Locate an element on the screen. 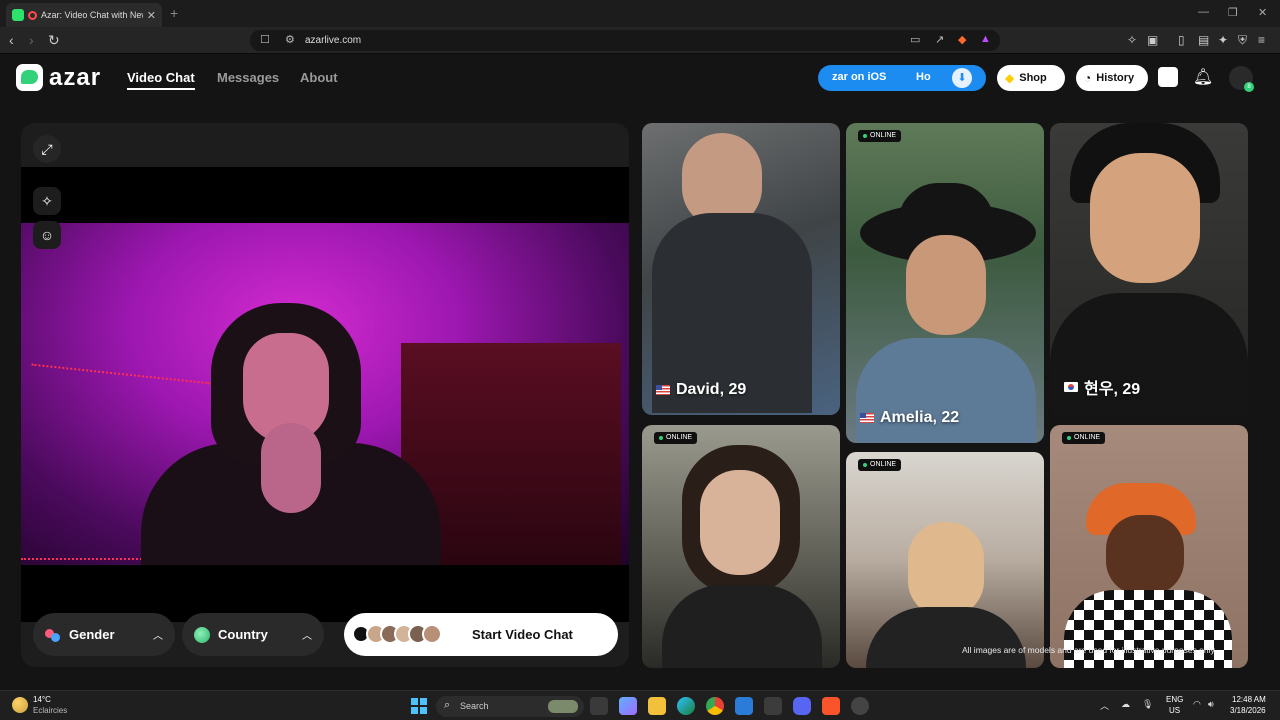 This screenshot has height=720, width=1280. leo-ai-icon: ✦ is located at coordinates (1223, 40).